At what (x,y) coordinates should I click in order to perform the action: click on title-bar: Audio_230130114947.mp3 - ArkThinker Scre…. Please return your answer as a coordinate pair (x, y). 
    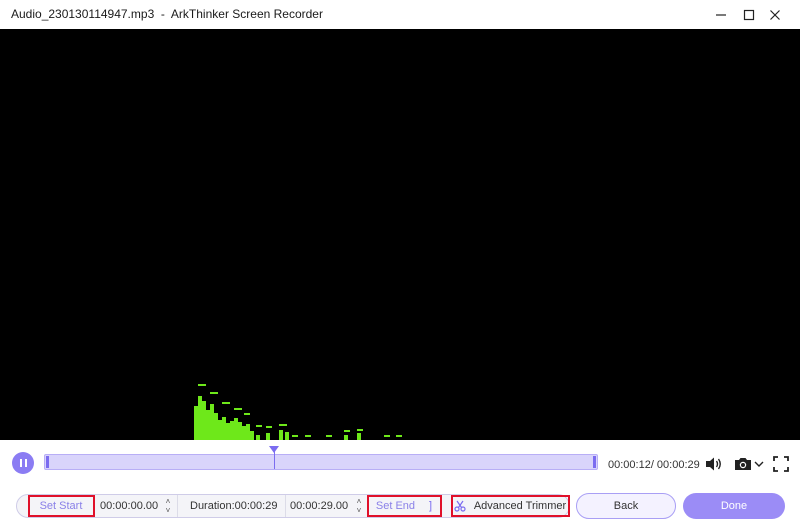
    Looking at the image, I should click on (400, 14).